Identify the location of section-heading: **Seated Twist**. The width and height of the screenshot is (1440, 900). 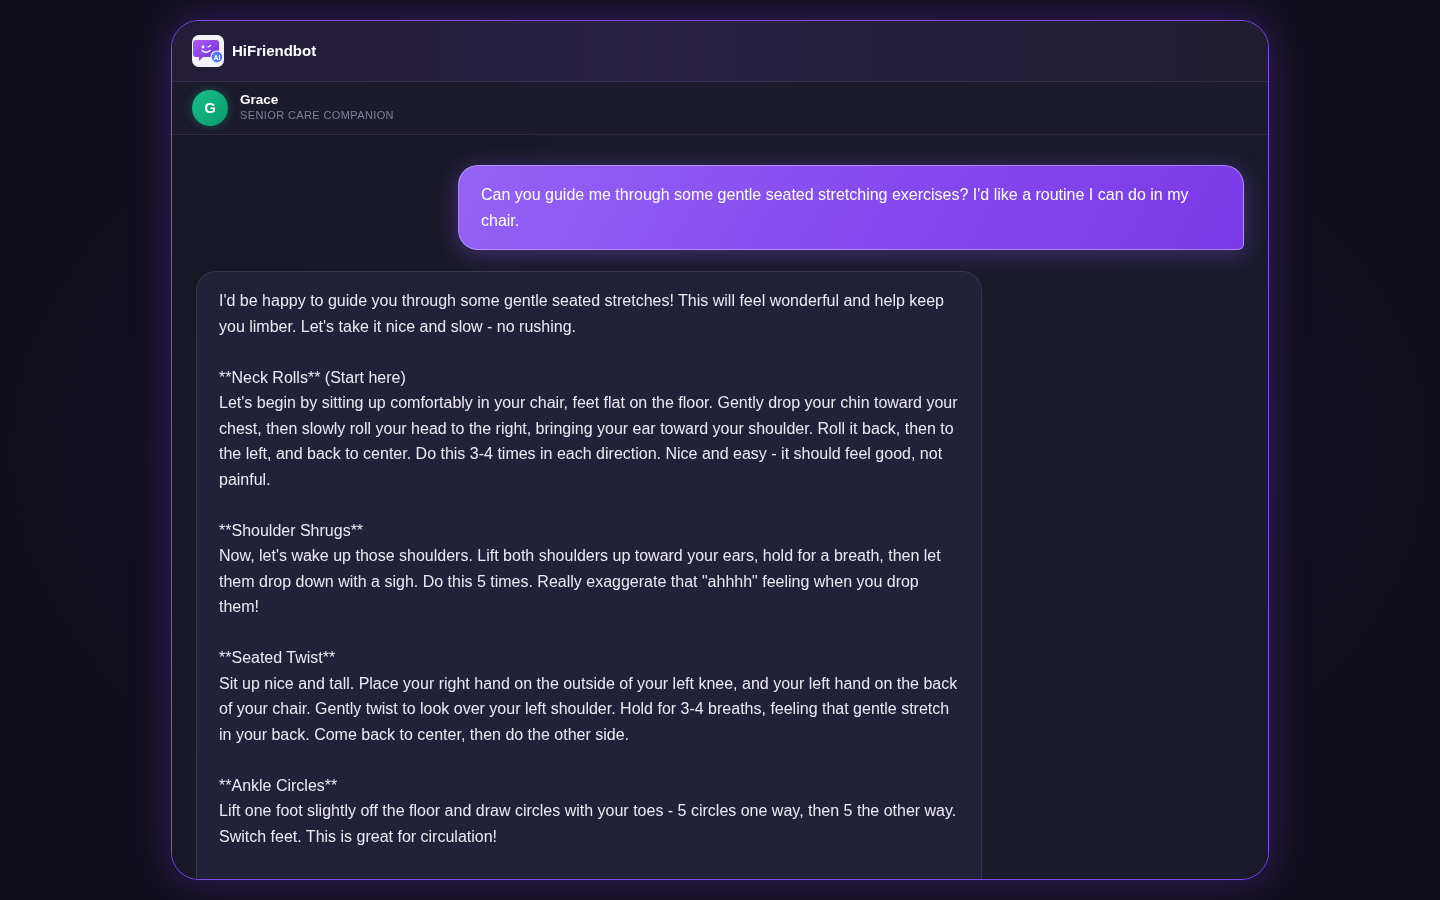
(278, 658).